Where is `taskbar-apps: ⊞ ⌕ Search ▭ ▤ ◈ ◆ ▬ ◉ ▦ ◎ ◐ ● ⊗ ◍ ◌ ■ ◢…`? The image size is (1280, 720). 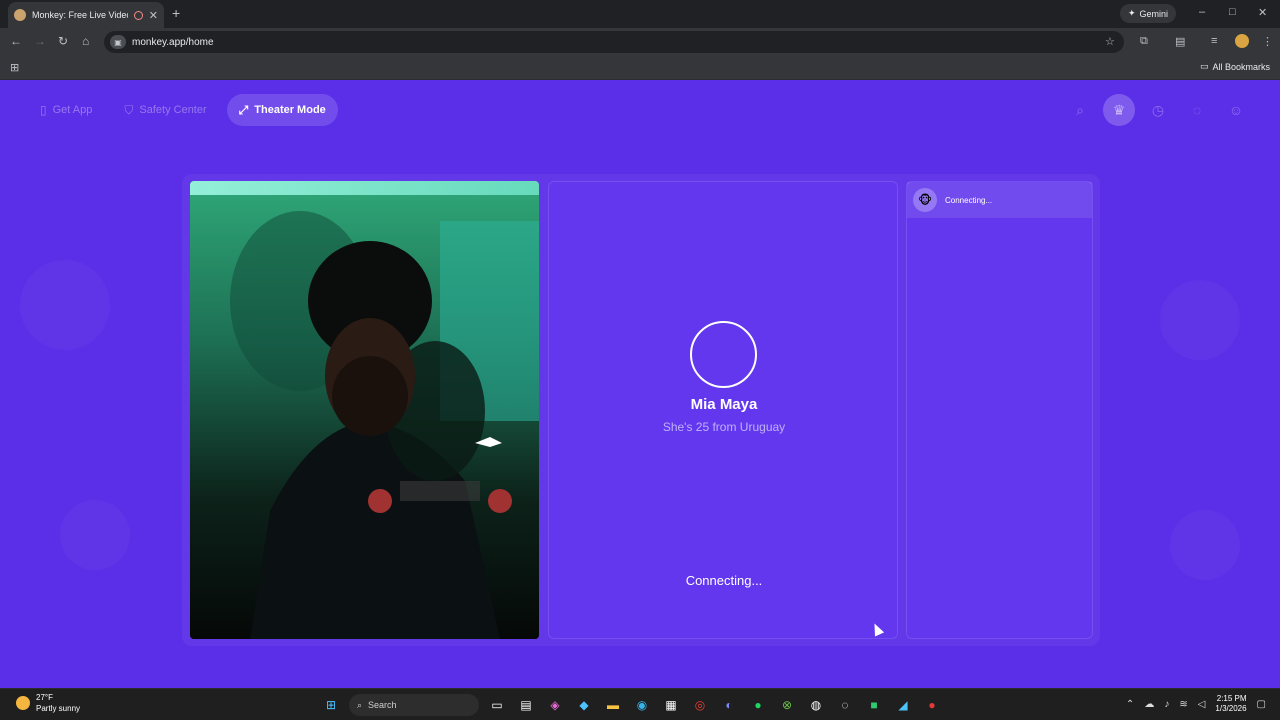 taskbar-apps: ⊞ ⌕ Search ▭ ▤ ◈ ◆ ▬ ◉ ▦ ◎ ◐ ● ⊗ ◍ ◌ ■ ◢… is located at coordinates (631, 705).